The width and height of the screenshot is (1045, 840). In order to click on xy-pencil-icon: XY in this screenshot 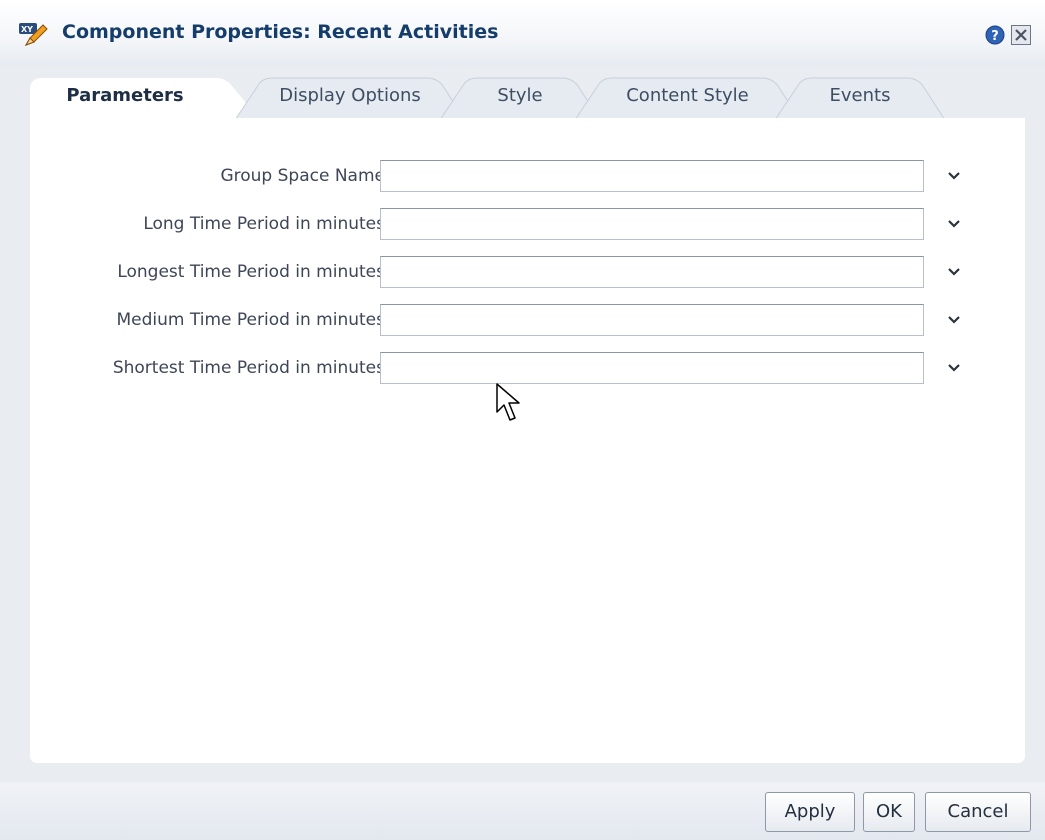, I will do `click(33, 34)`.